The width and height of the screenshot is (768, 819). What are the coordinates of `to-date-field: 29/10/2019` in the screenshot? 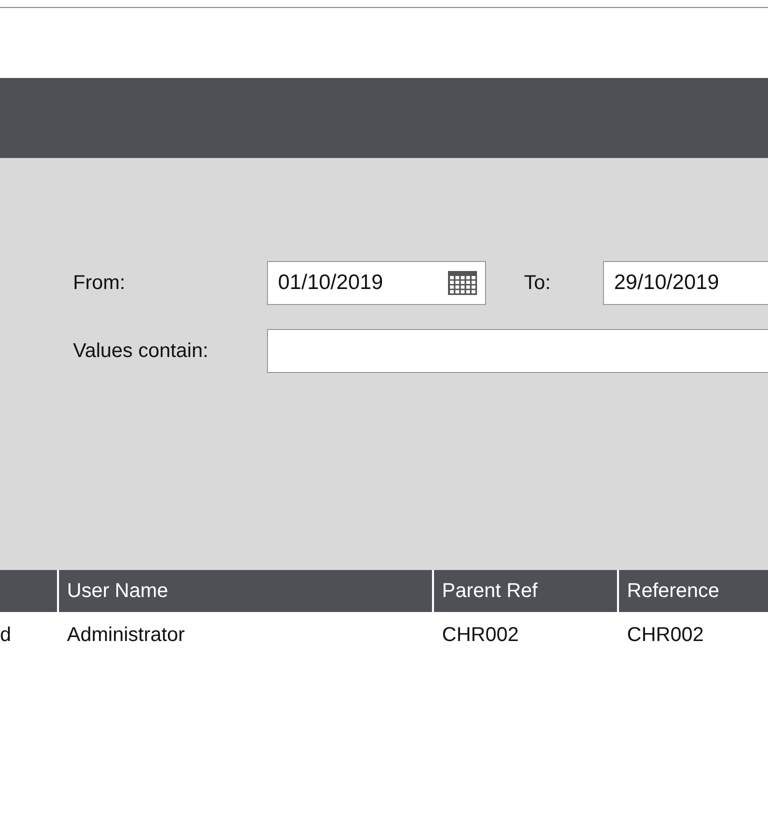 It's located at (685, 283).